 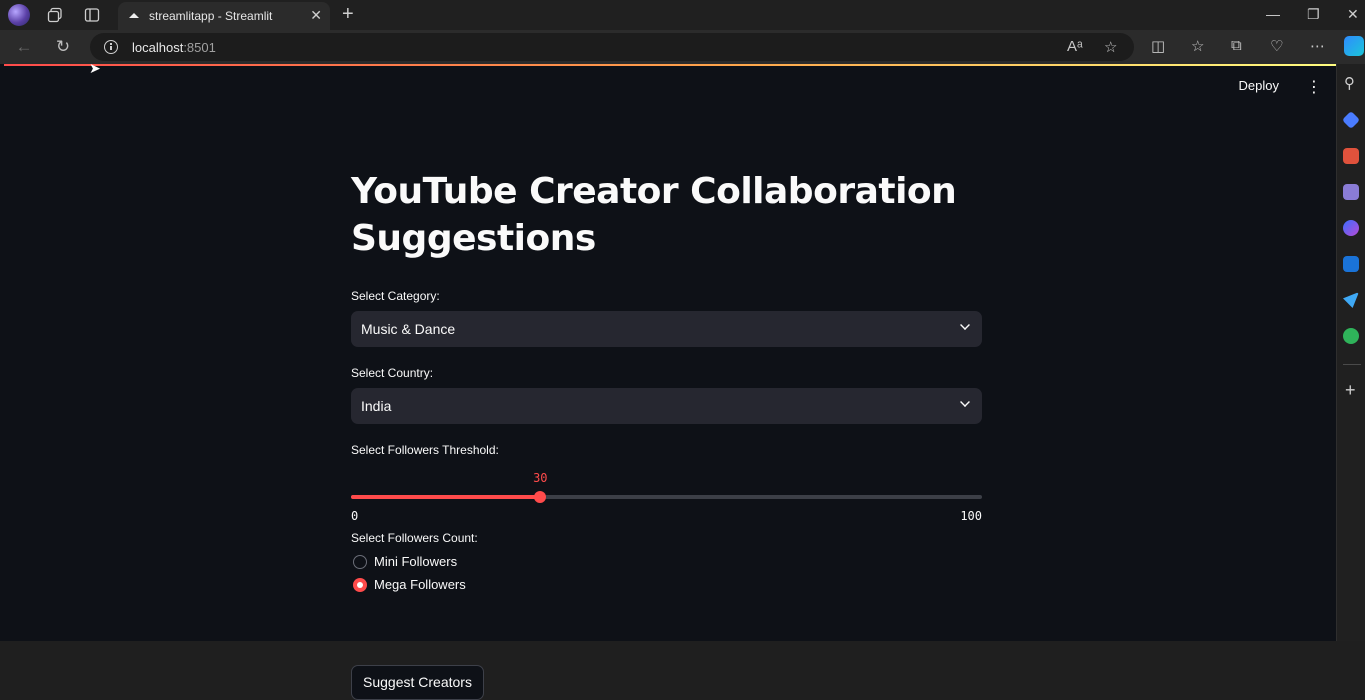 I want to click on search-icon: ⚲, so click(x=1349, y=83).